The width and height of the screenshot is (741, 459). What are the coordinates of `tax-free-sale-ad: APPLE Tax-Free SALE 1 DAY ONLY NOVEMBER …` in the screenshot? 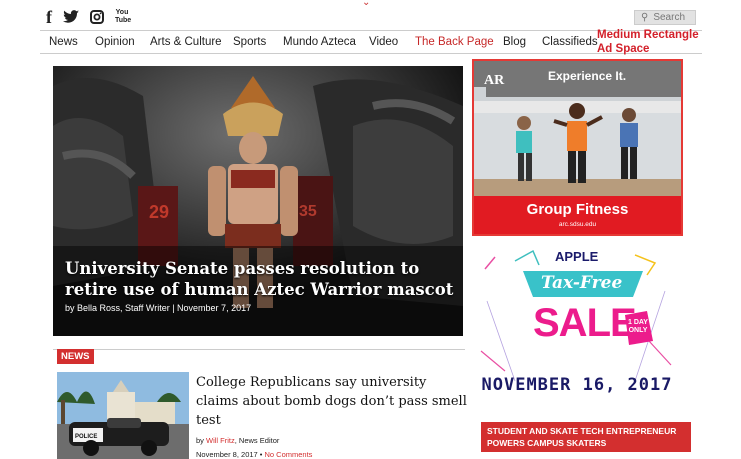 It's located at (577, 327).